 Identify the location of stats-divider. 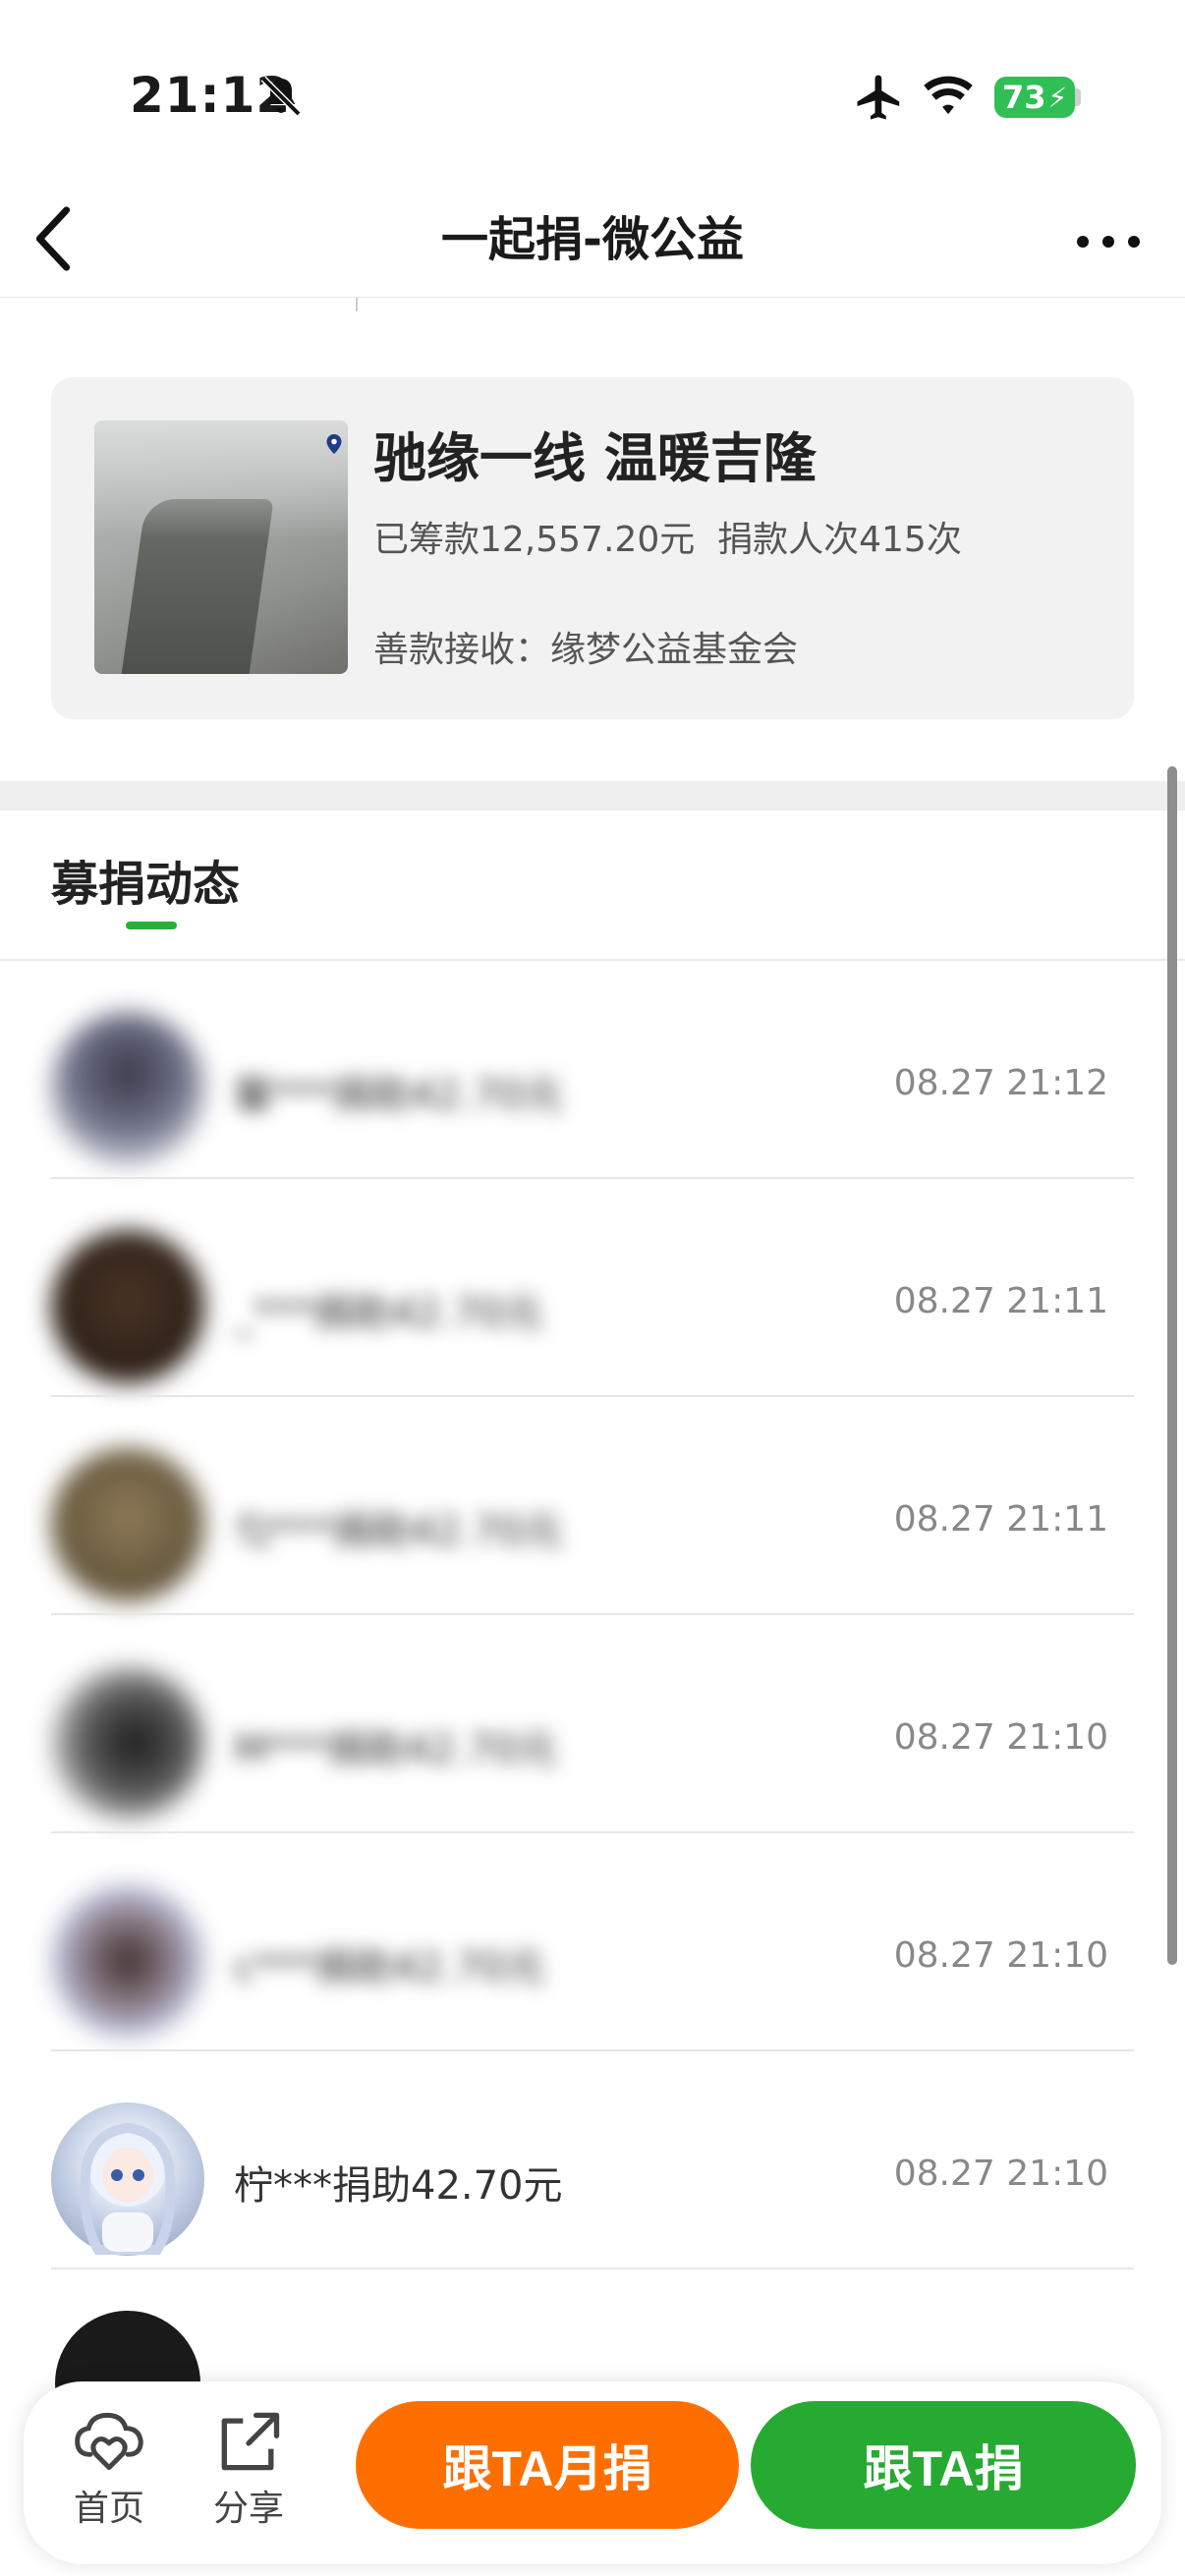
(357, 304).